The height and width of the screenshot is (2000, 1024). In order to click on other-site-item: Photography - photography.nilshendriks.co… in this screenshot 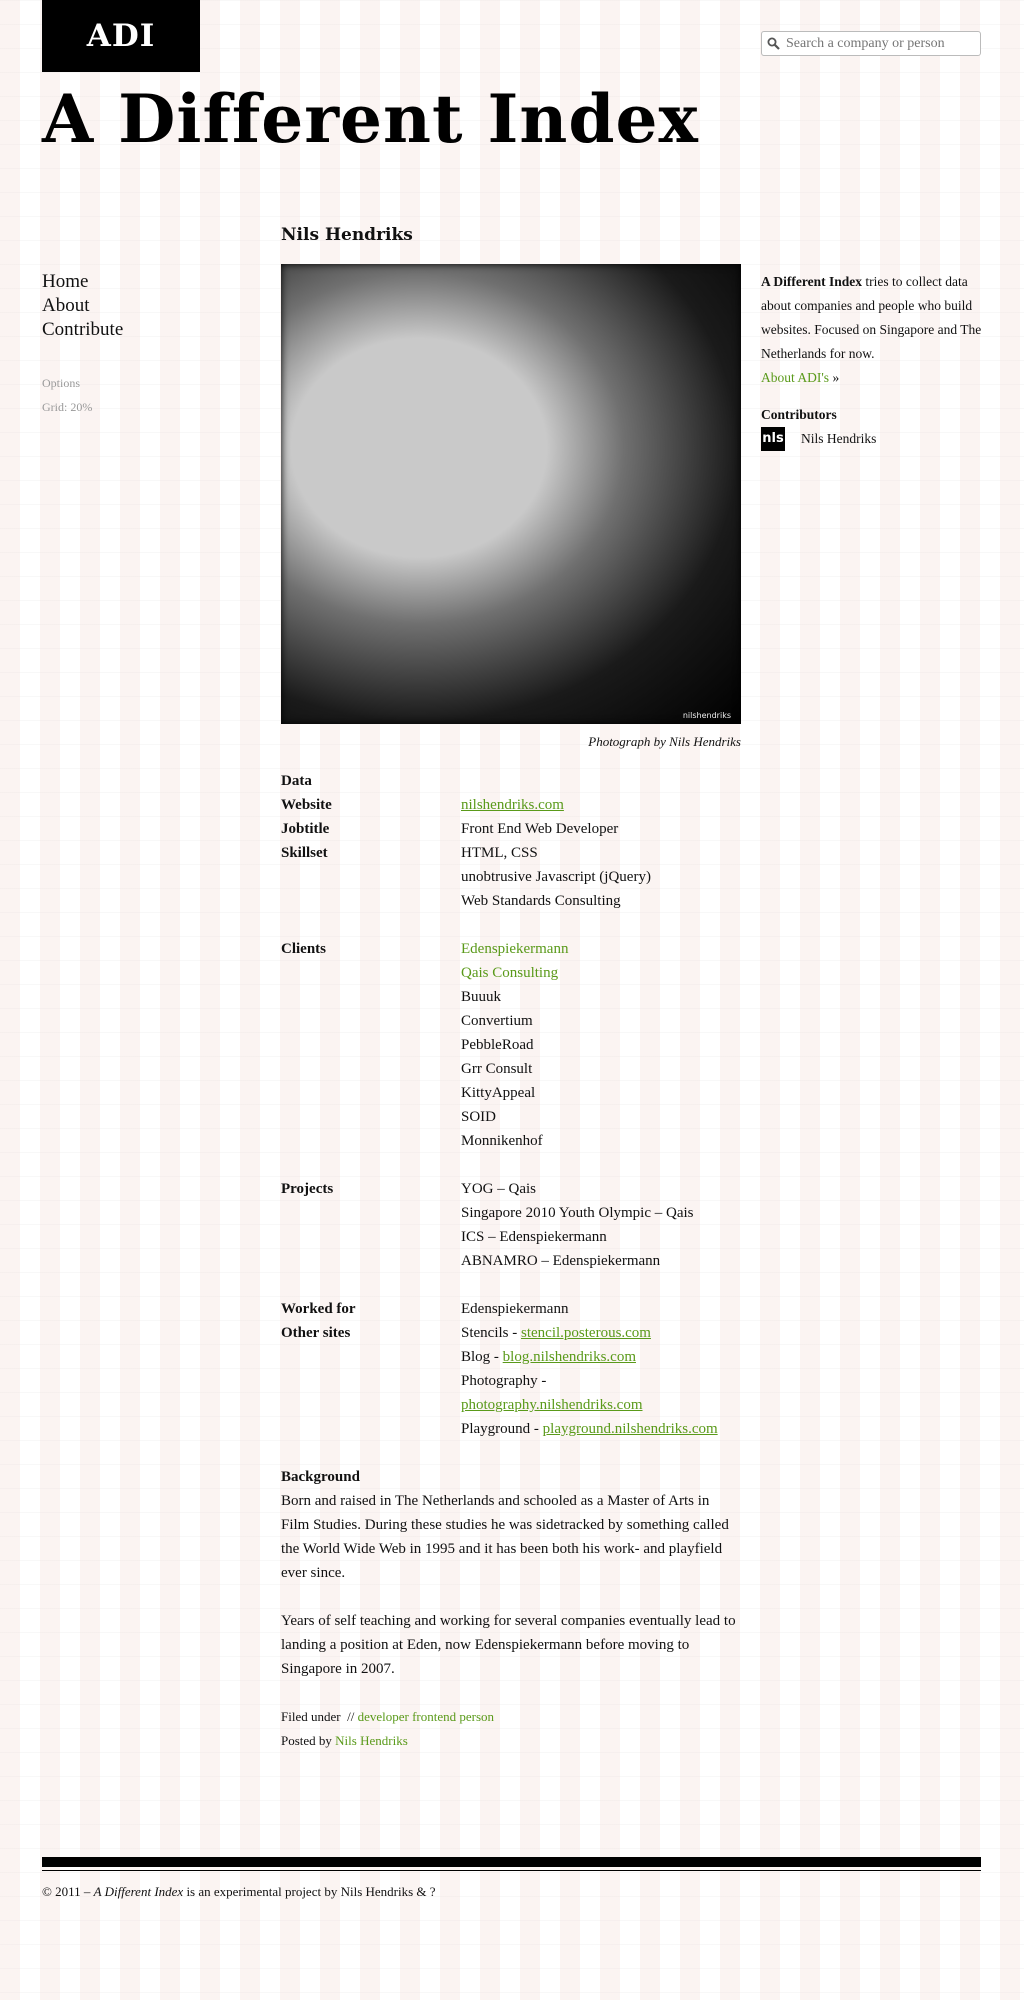, I will do `click(552, 1393)`.